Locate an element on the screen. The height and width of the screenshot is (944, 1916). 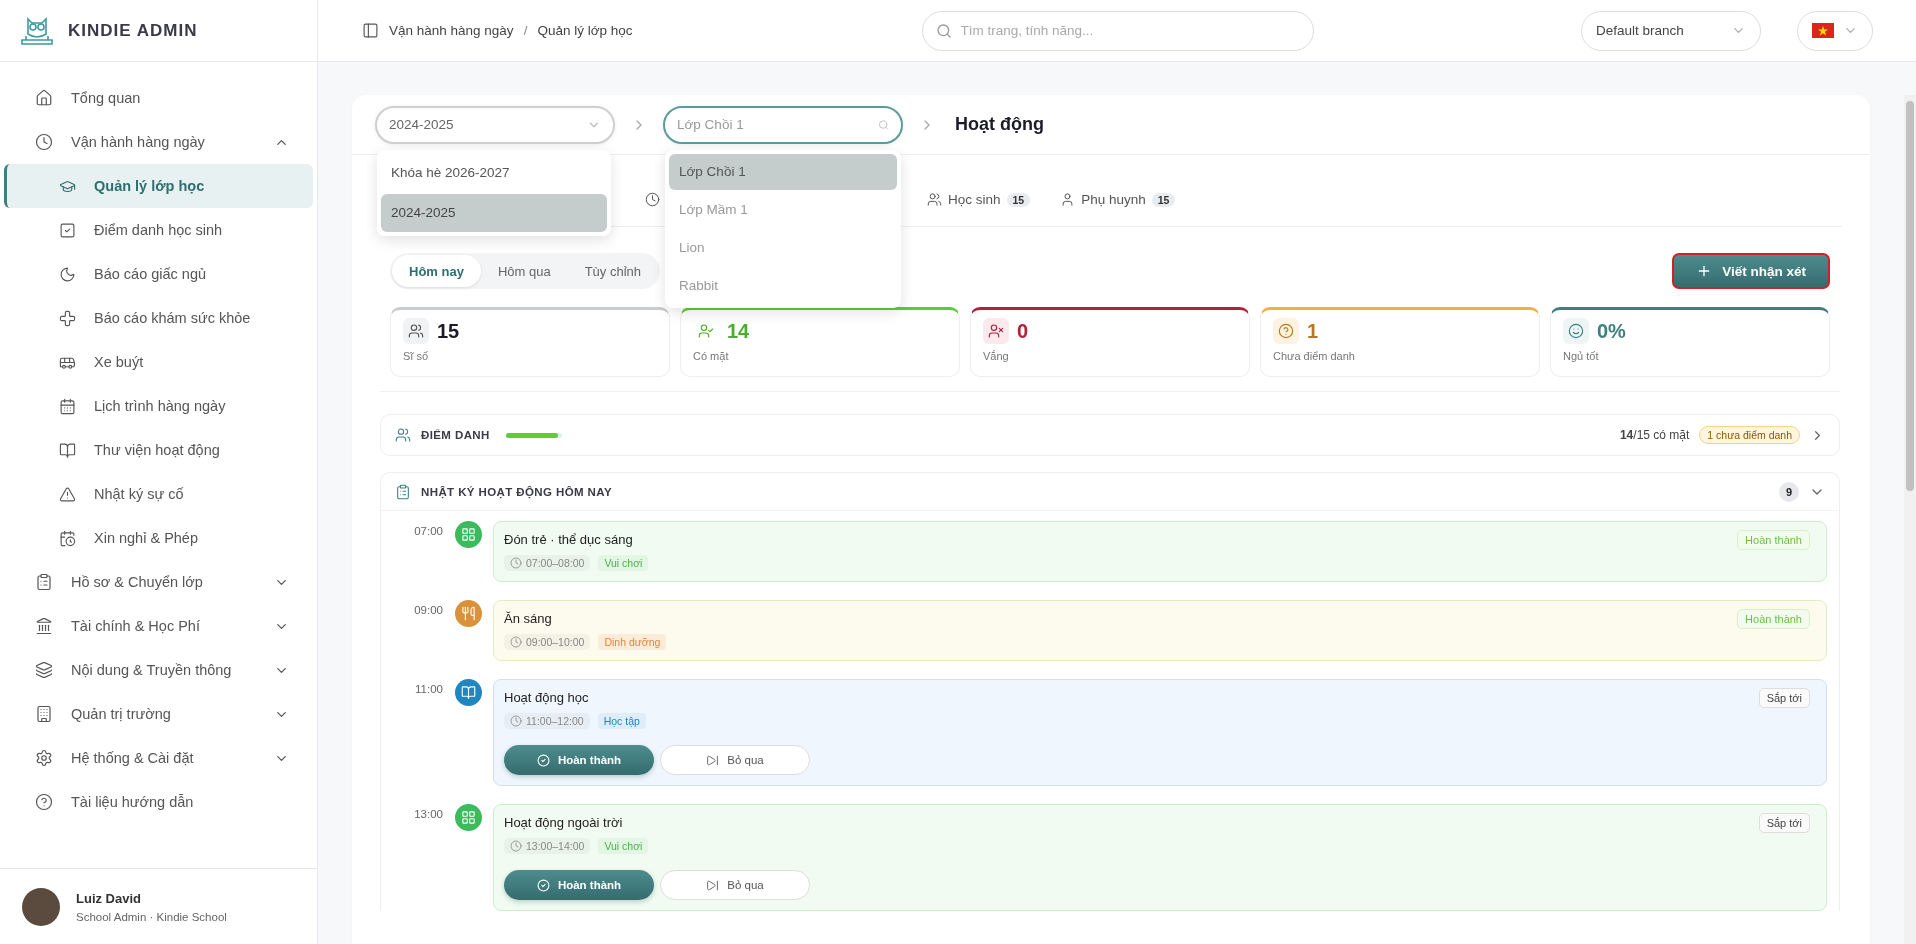
stat-label: Vắng is located at coordinates (996, 356).